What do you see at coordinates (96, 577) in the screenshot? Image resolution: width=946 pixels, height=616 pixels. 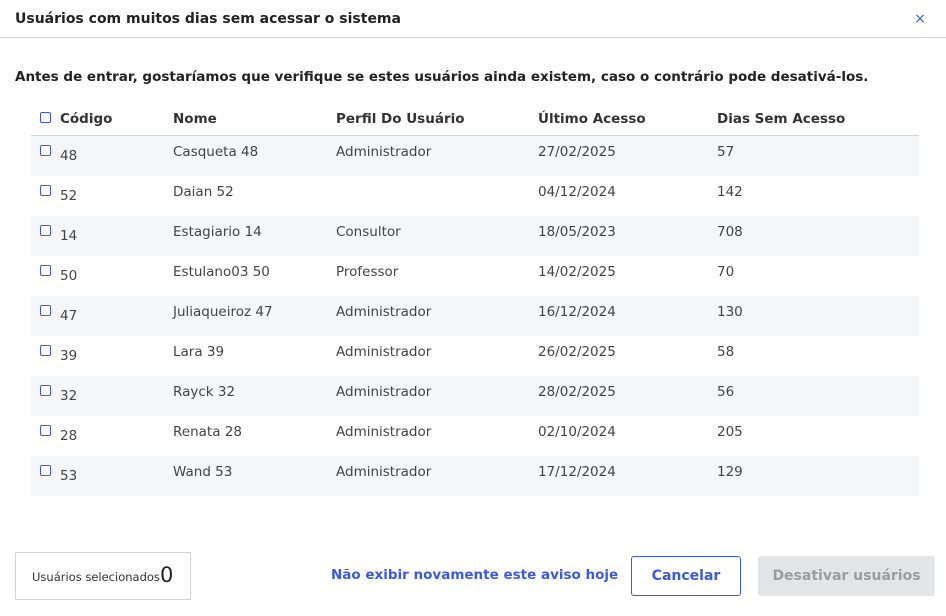 I see `selected-users-label: Usuários selecionados` at bounding box center [96, 577].